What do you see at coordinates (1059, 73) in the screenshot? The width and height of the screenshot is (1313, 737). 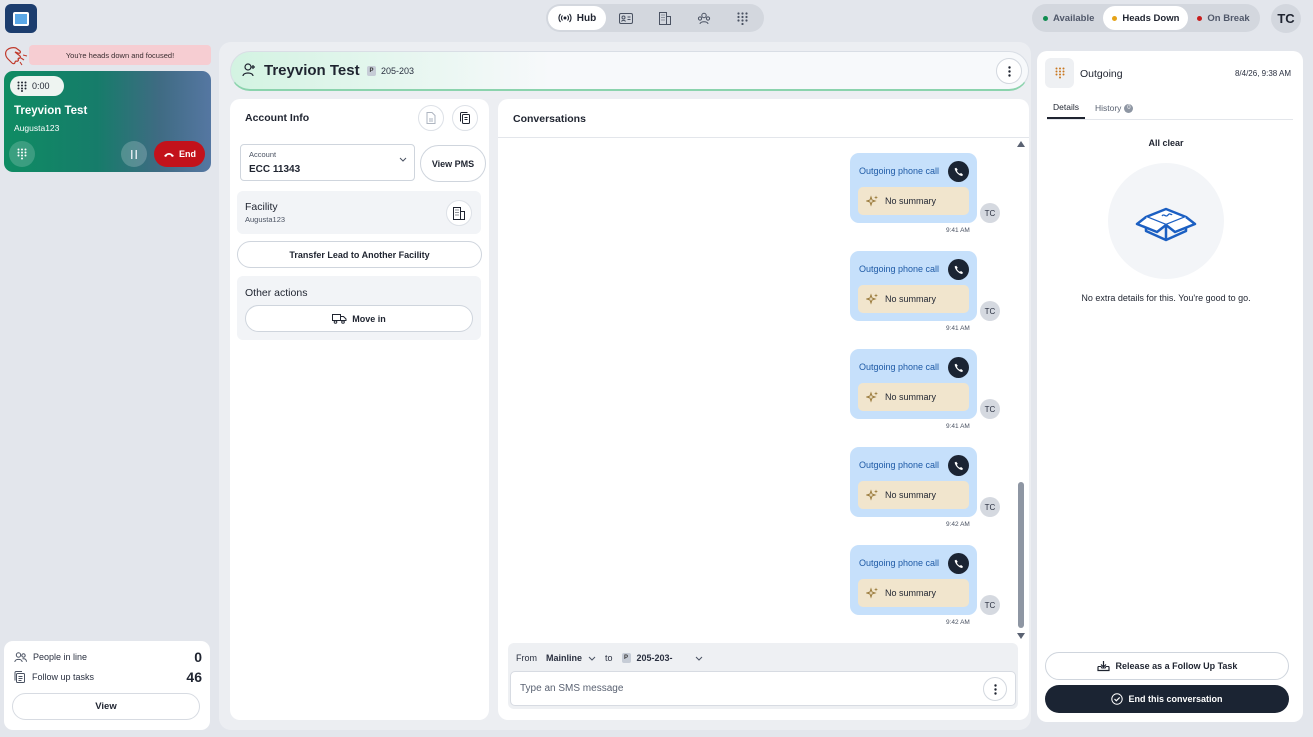 I see `dialpad-icon` at bounding box center [1059, 73].